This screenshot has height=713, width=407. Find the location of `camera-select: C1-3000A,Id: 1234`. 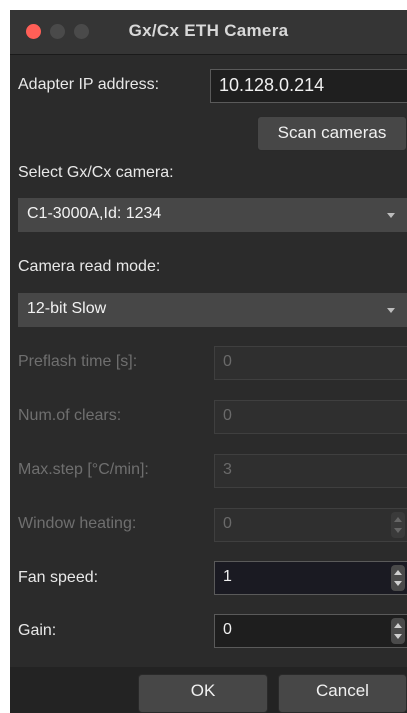

camera-select: C1-3000A,Id: 1234 is located at coordinates (212, 215).